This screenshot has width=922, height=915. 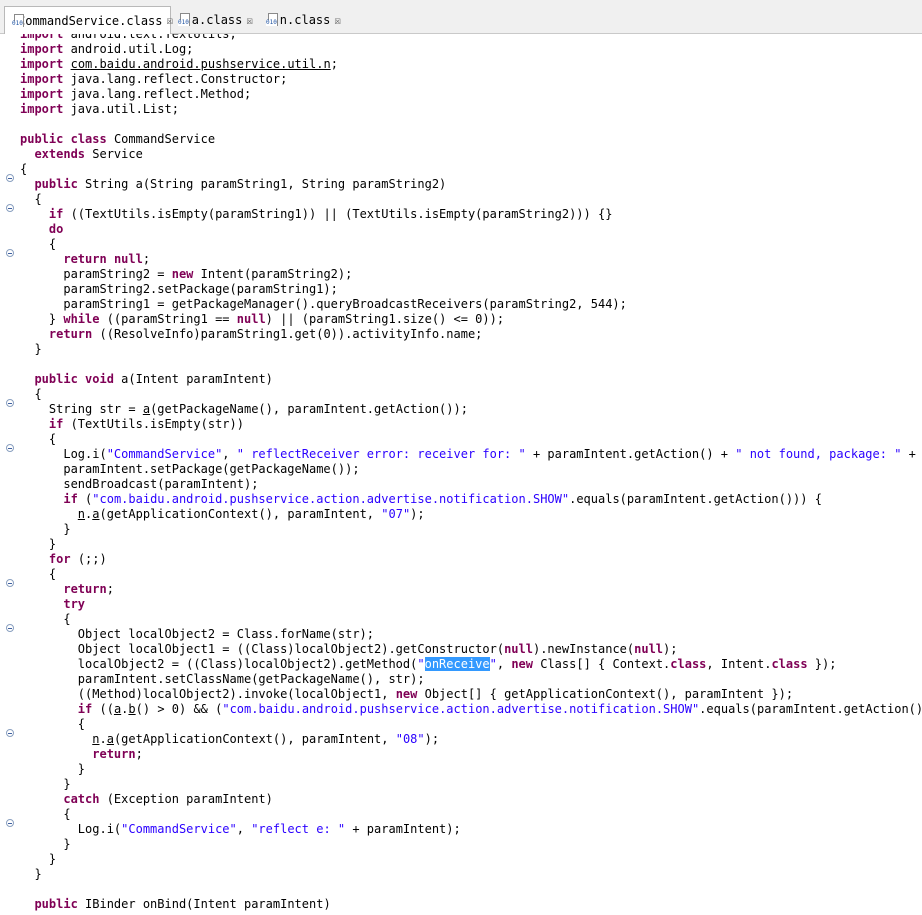 What do you see at coordinates (71, 829) in the screenshot?
I see `code-token: Log.i(` at bounding box center [71, 829].